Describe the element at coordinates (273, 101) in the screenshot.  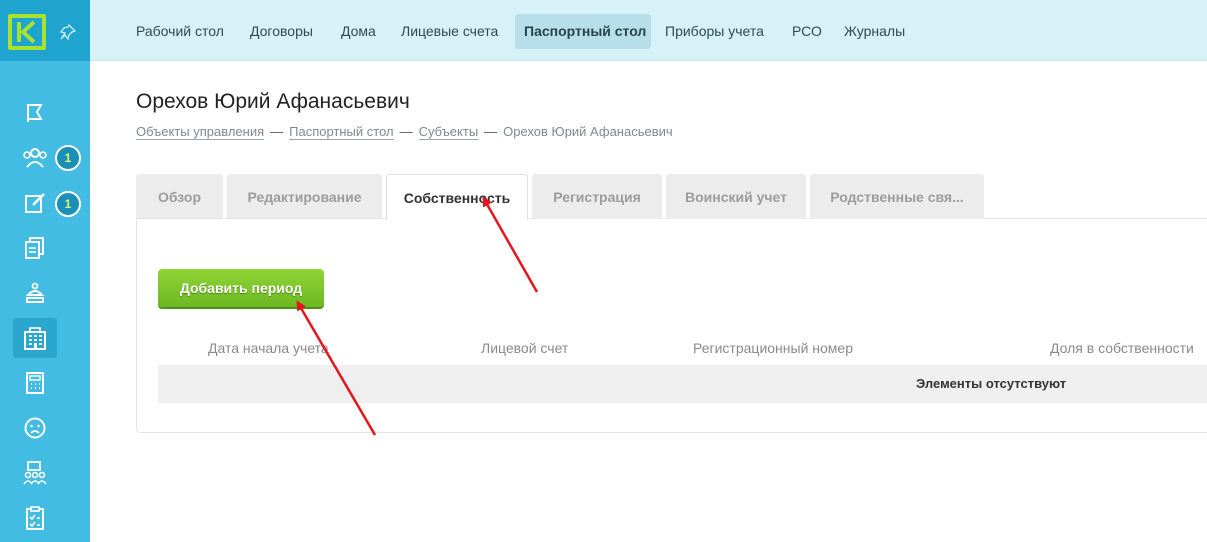
I see `page-title: Орехов Юрий Афанасьевич` at that location.